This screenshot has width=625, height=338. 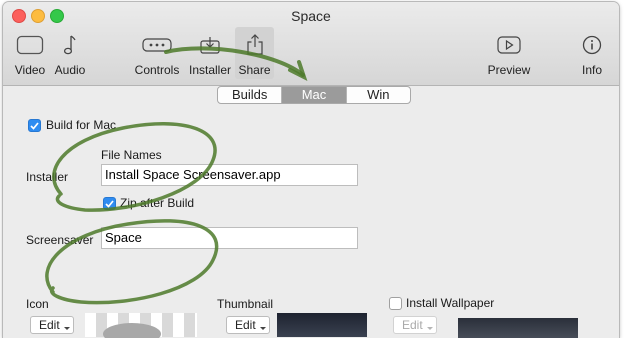 I want to click on screensaver-label: Screensaver, so click(x=60, y=240).